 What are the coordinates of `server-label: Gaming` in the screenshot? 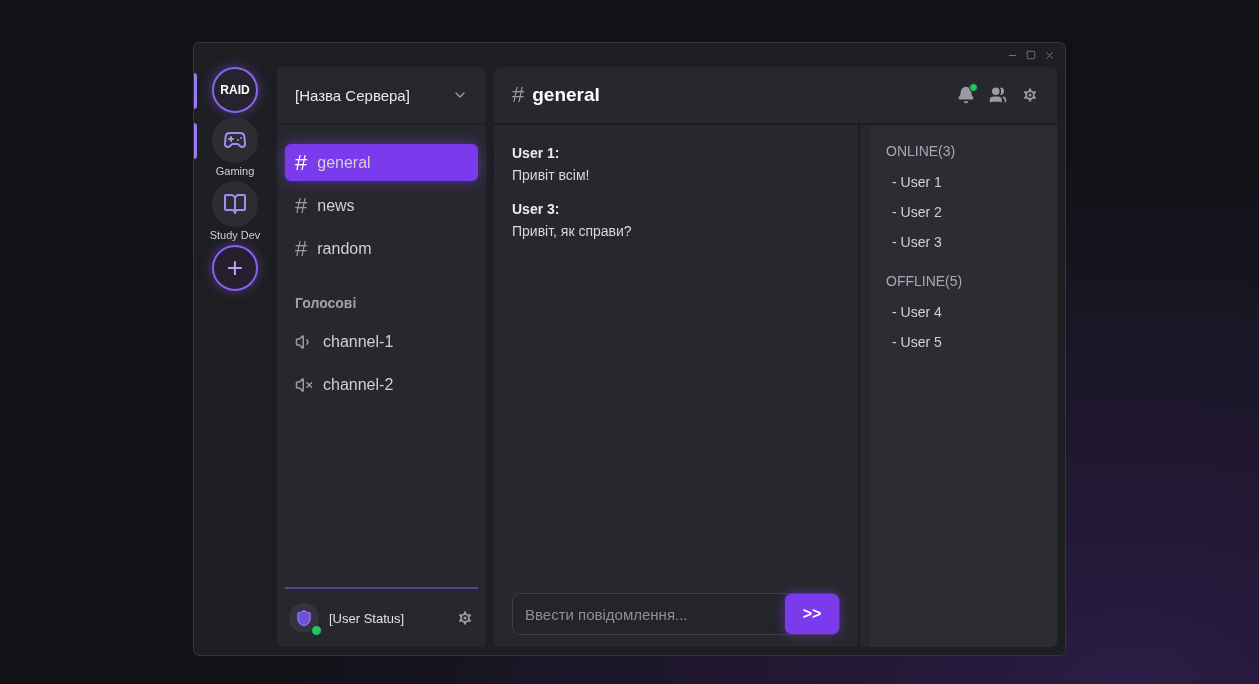 It's located at (235, 171).